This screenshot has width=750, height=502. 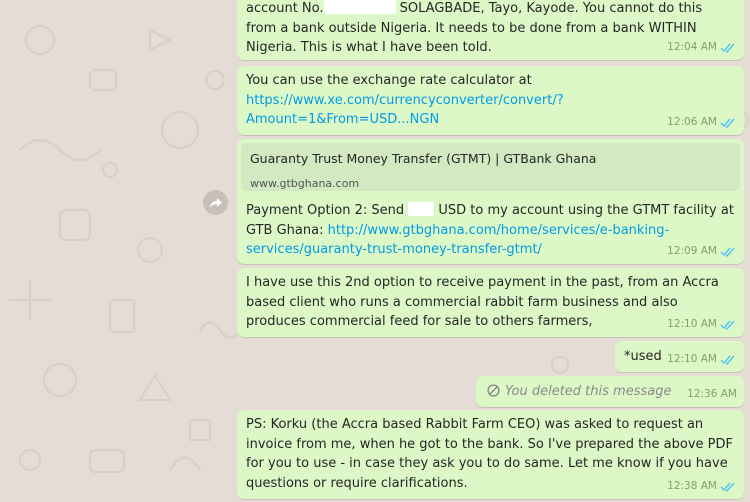 I want to click on forward-button, so click(x=215, y=202).